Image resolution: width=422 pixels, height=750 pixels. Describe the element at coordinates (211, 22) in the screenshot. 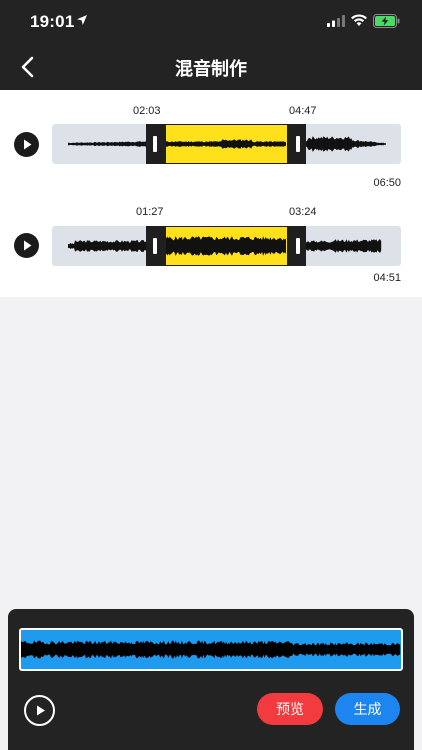

I see `status-bar: 19:01` at that location.